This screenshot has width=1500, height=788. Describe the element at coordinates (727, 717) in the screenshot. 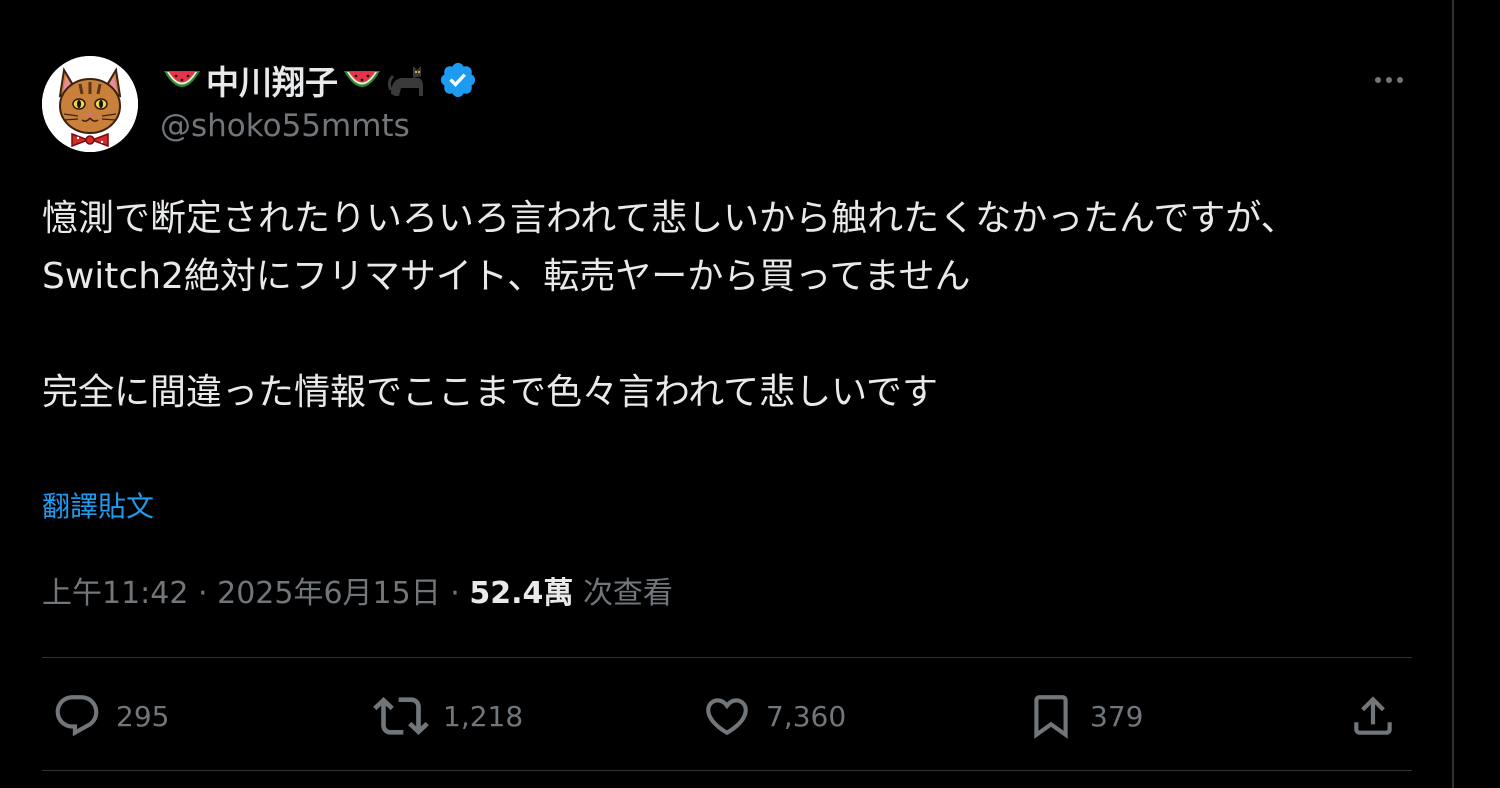

I see `heart-icon` at that location.